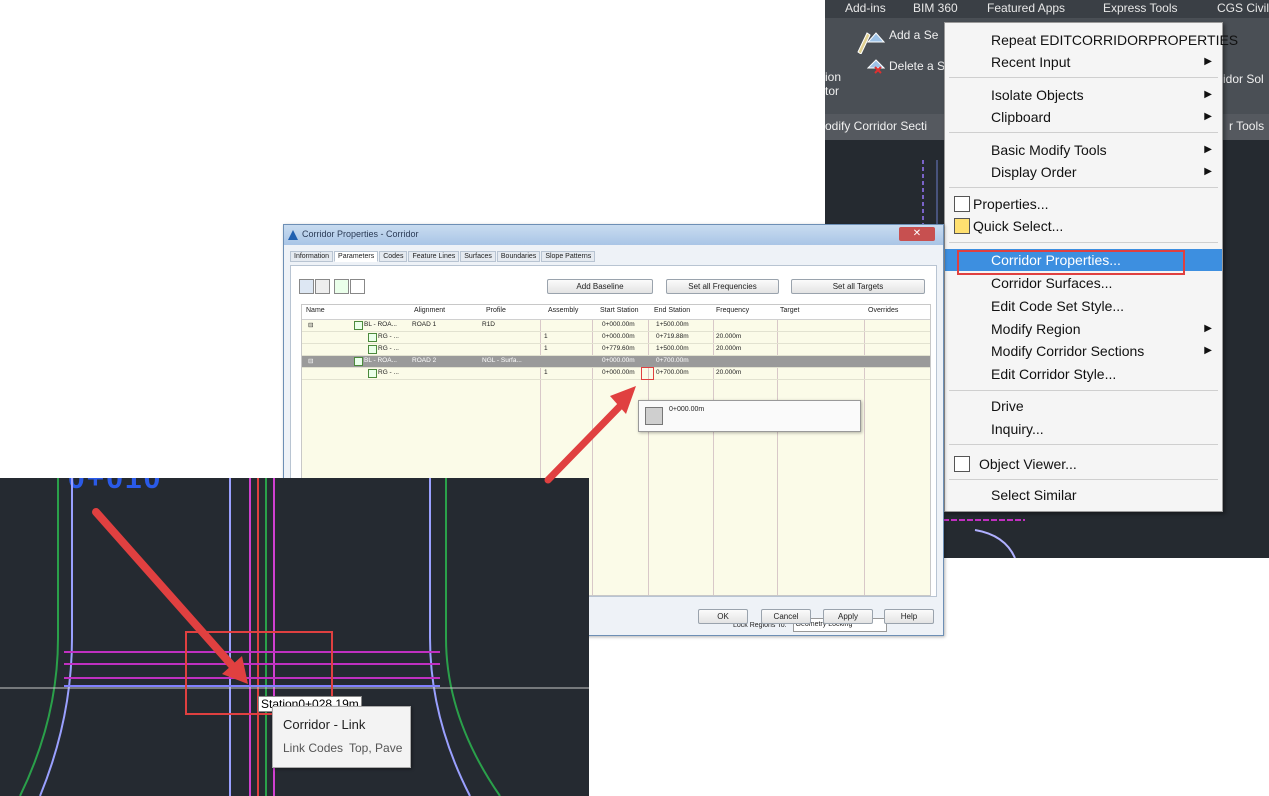 This screenshot has width=1269, height=796. I want to click on uncheck-all-icon, so click(357, 286).